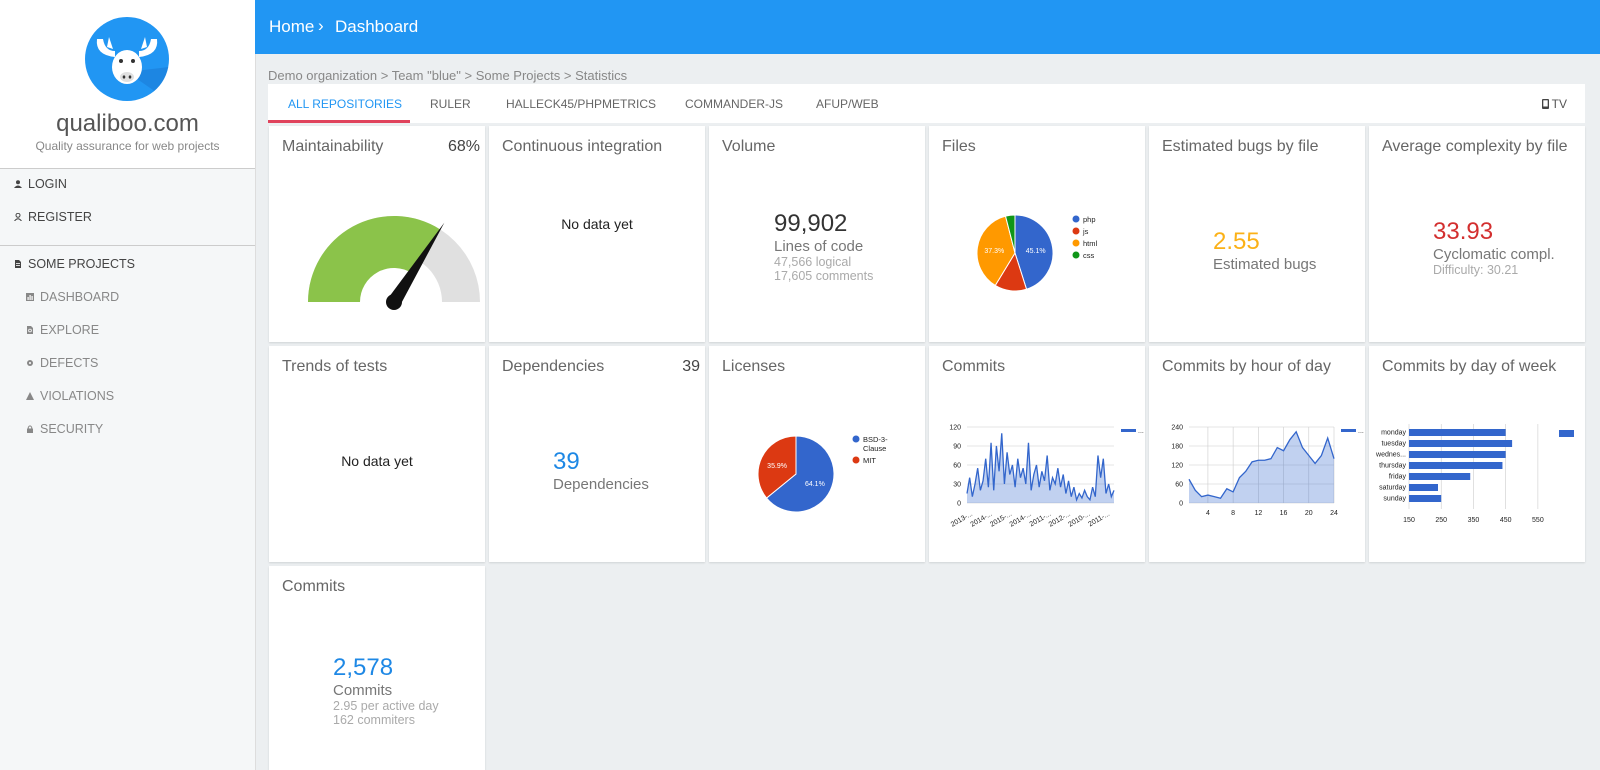 The width and height of the screenshot is (1600, 770). Describe the element at coordinates (1309, 513) in the screenshot. I see `x-tick-label: 20` at that location.